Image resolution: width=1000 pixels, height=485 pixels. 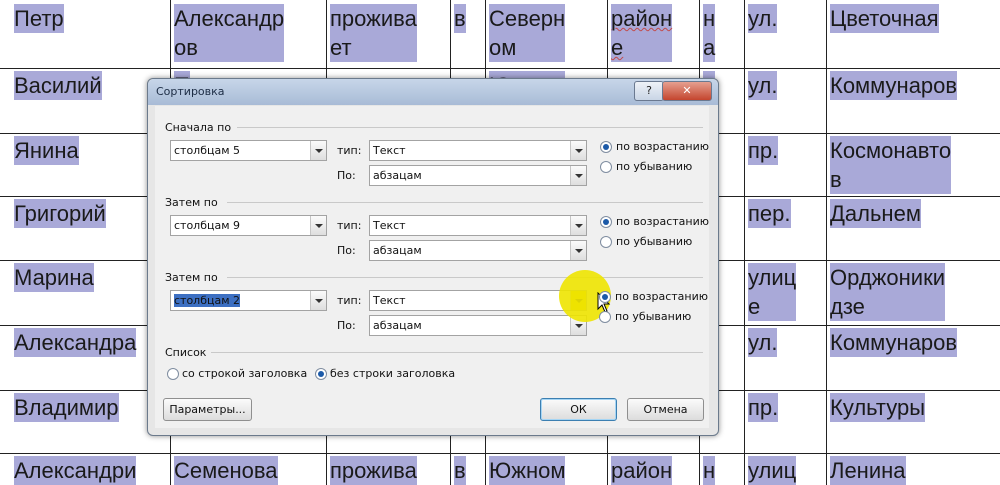 What do you see at coordinates (769, 213) in the screenshot?
I see `table-cell: пер.` at bounding box center [769, 213].